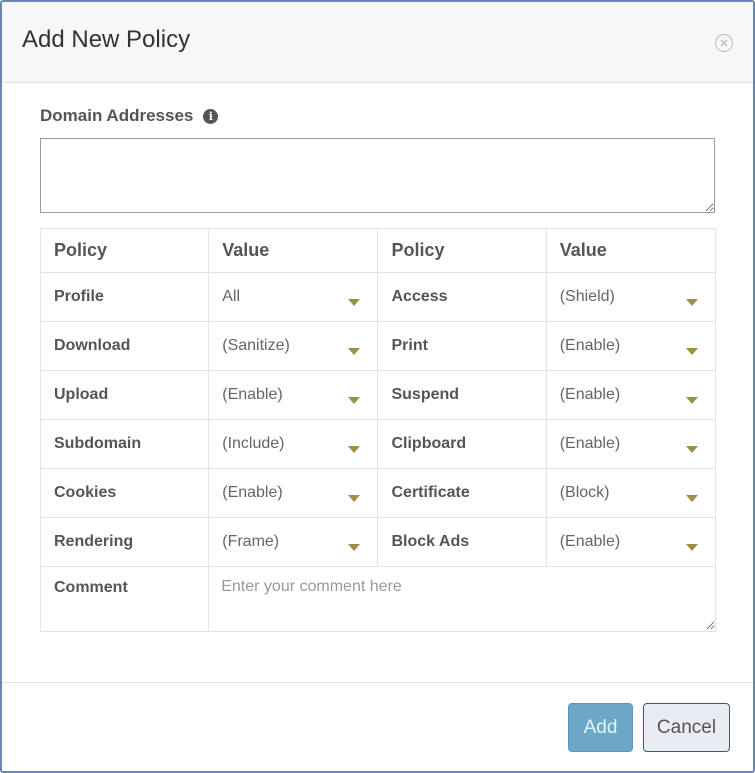 Image resolution: width=755 pixels, height=773 pixels. Describe the element at coordinates (124, 542) in the screenshot. I see `policy-name: Rendering` at that location.